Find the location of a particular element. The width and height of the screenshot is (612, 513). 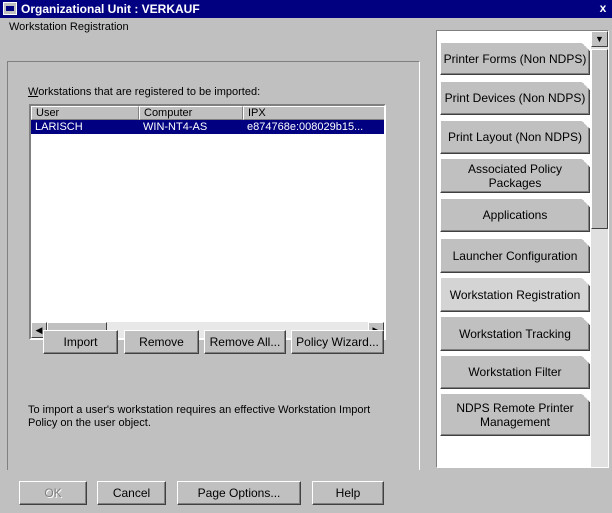

help-button: Help is located at coordinates (348, 493).